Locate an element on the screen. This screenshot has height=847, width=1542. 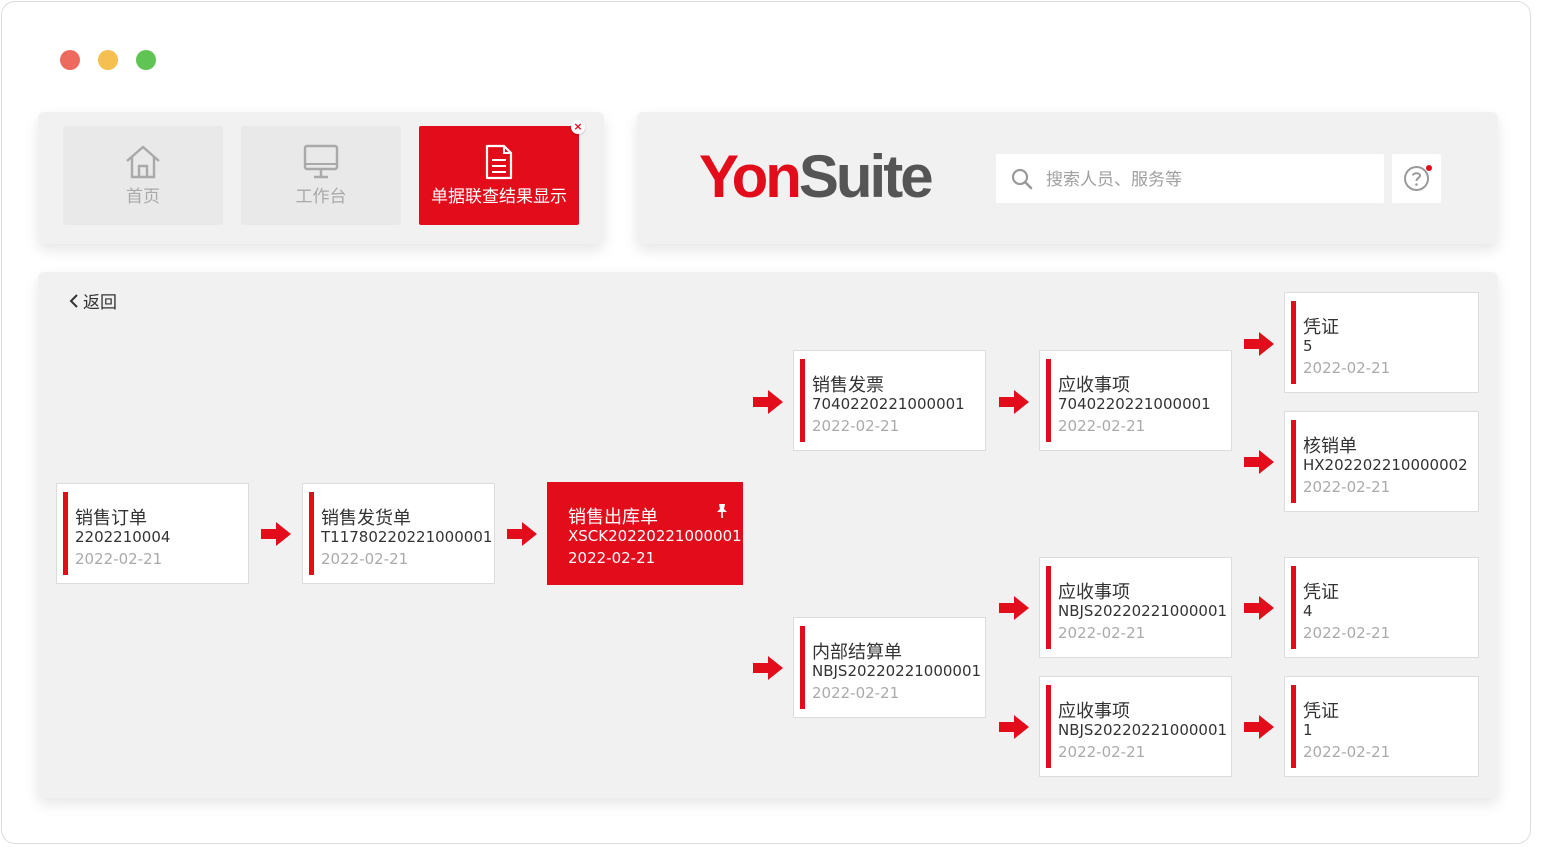
doc-card-receivable-2: 应收事项 NBJS20220221000001 2022-02-21 is located at coordinates (1135, 607).